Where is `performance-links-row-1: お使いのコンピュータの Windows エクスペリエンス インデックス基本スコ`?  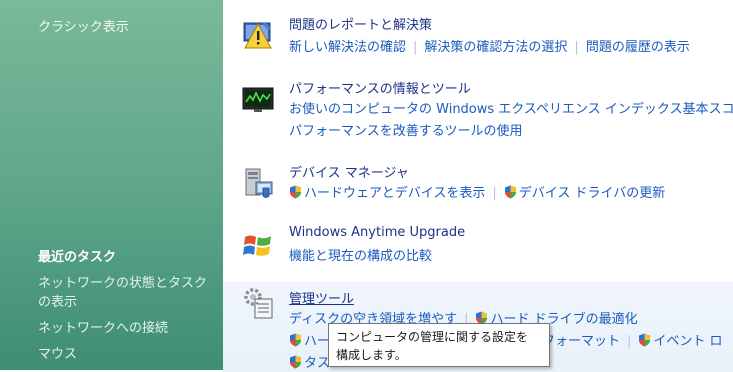 performance-links-row-1: お使いのコンピュータの Windows エクスペリエンス インデックス基本スコ is located at coordinates (511, 107).